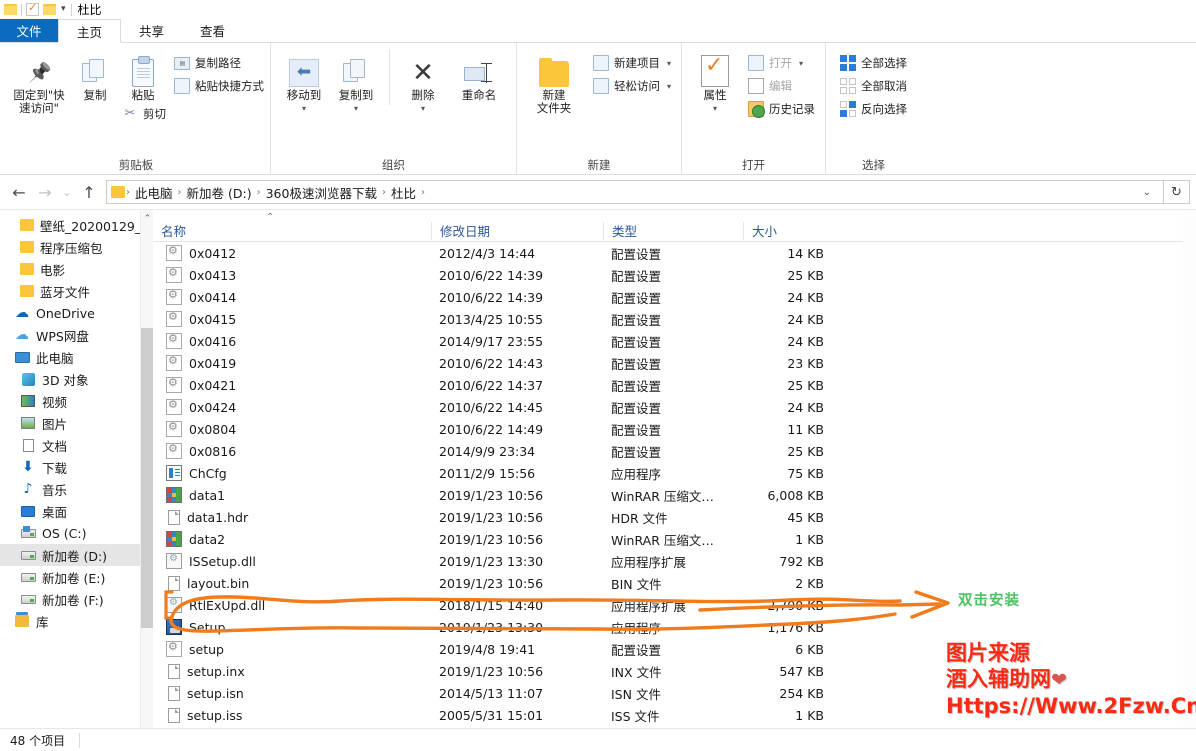 Image resolution: width=1196 pixels, height=751 pixels. Describe the element at coordinates (292, 715) in the screenshot. I see `file-name-cell: setup.iss` at that location.